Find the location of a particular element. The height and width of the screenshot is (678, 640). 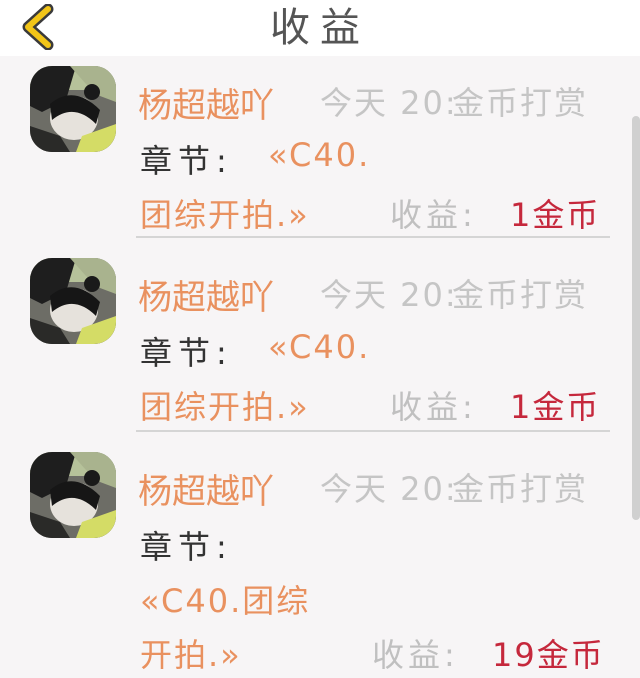

income-value: 19金币 is located at coordinates (548, 655).